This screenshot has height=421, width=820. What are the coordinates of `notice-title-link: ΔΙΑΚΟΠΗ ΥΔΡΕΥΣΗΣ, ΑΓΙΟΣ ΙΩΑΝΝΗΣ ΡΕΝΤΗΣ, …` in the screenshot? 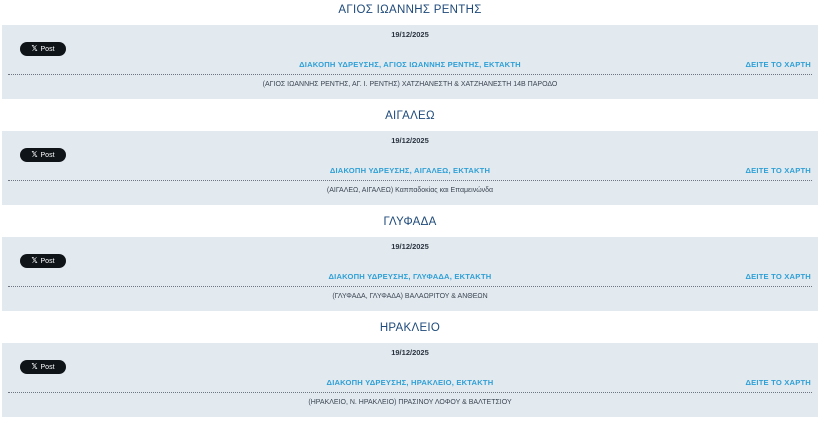 It's located at (410, 64).